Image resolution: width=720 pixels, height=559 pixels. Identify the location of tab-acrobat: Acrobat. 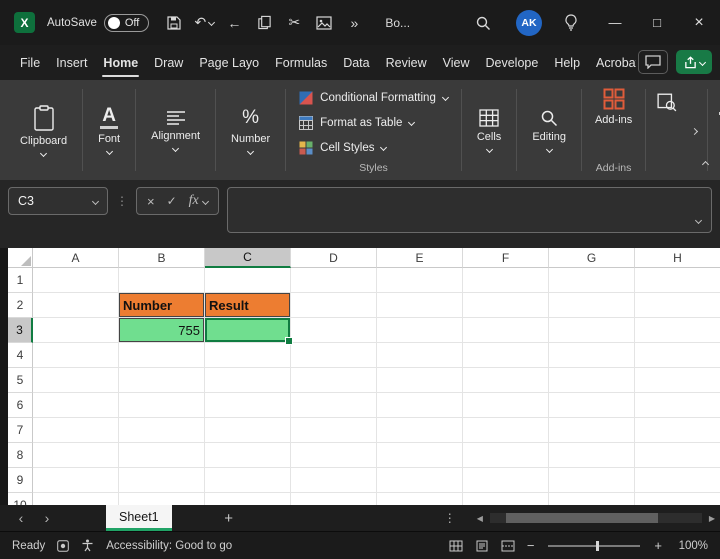
(612, 62).